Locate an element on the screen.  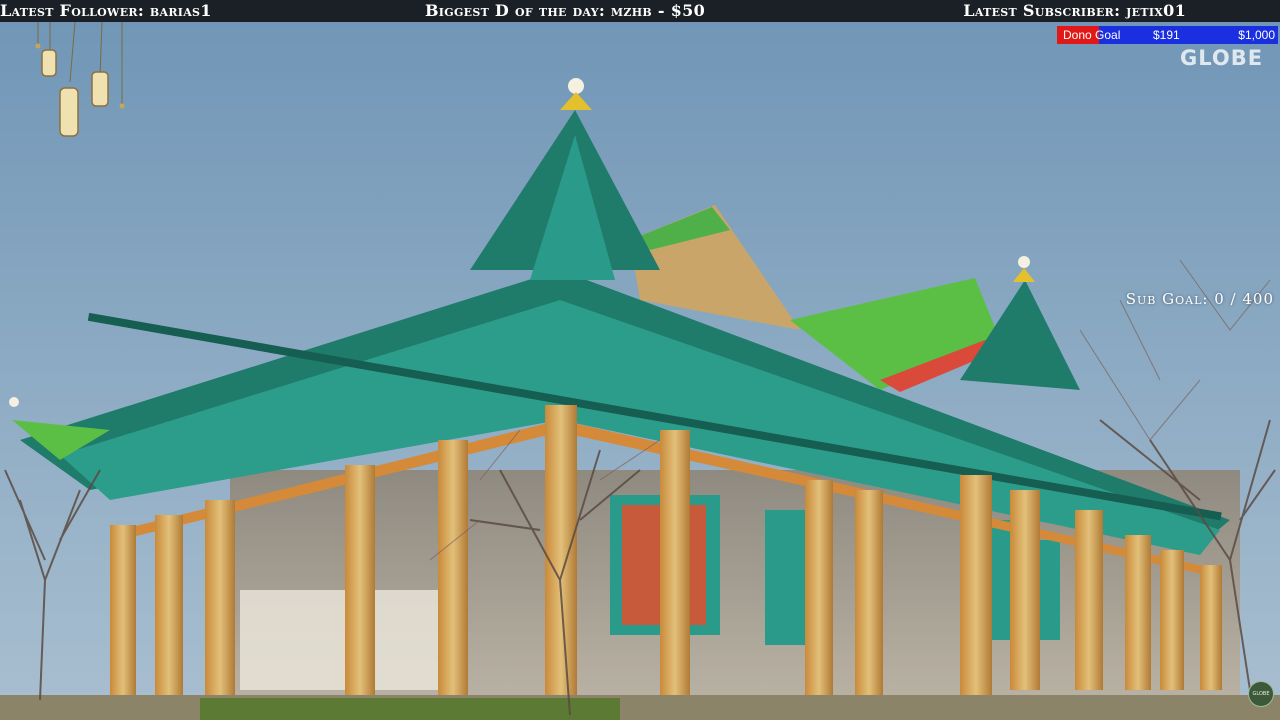
donation-goal-current: $191 is located at coordinates (1166, 35).